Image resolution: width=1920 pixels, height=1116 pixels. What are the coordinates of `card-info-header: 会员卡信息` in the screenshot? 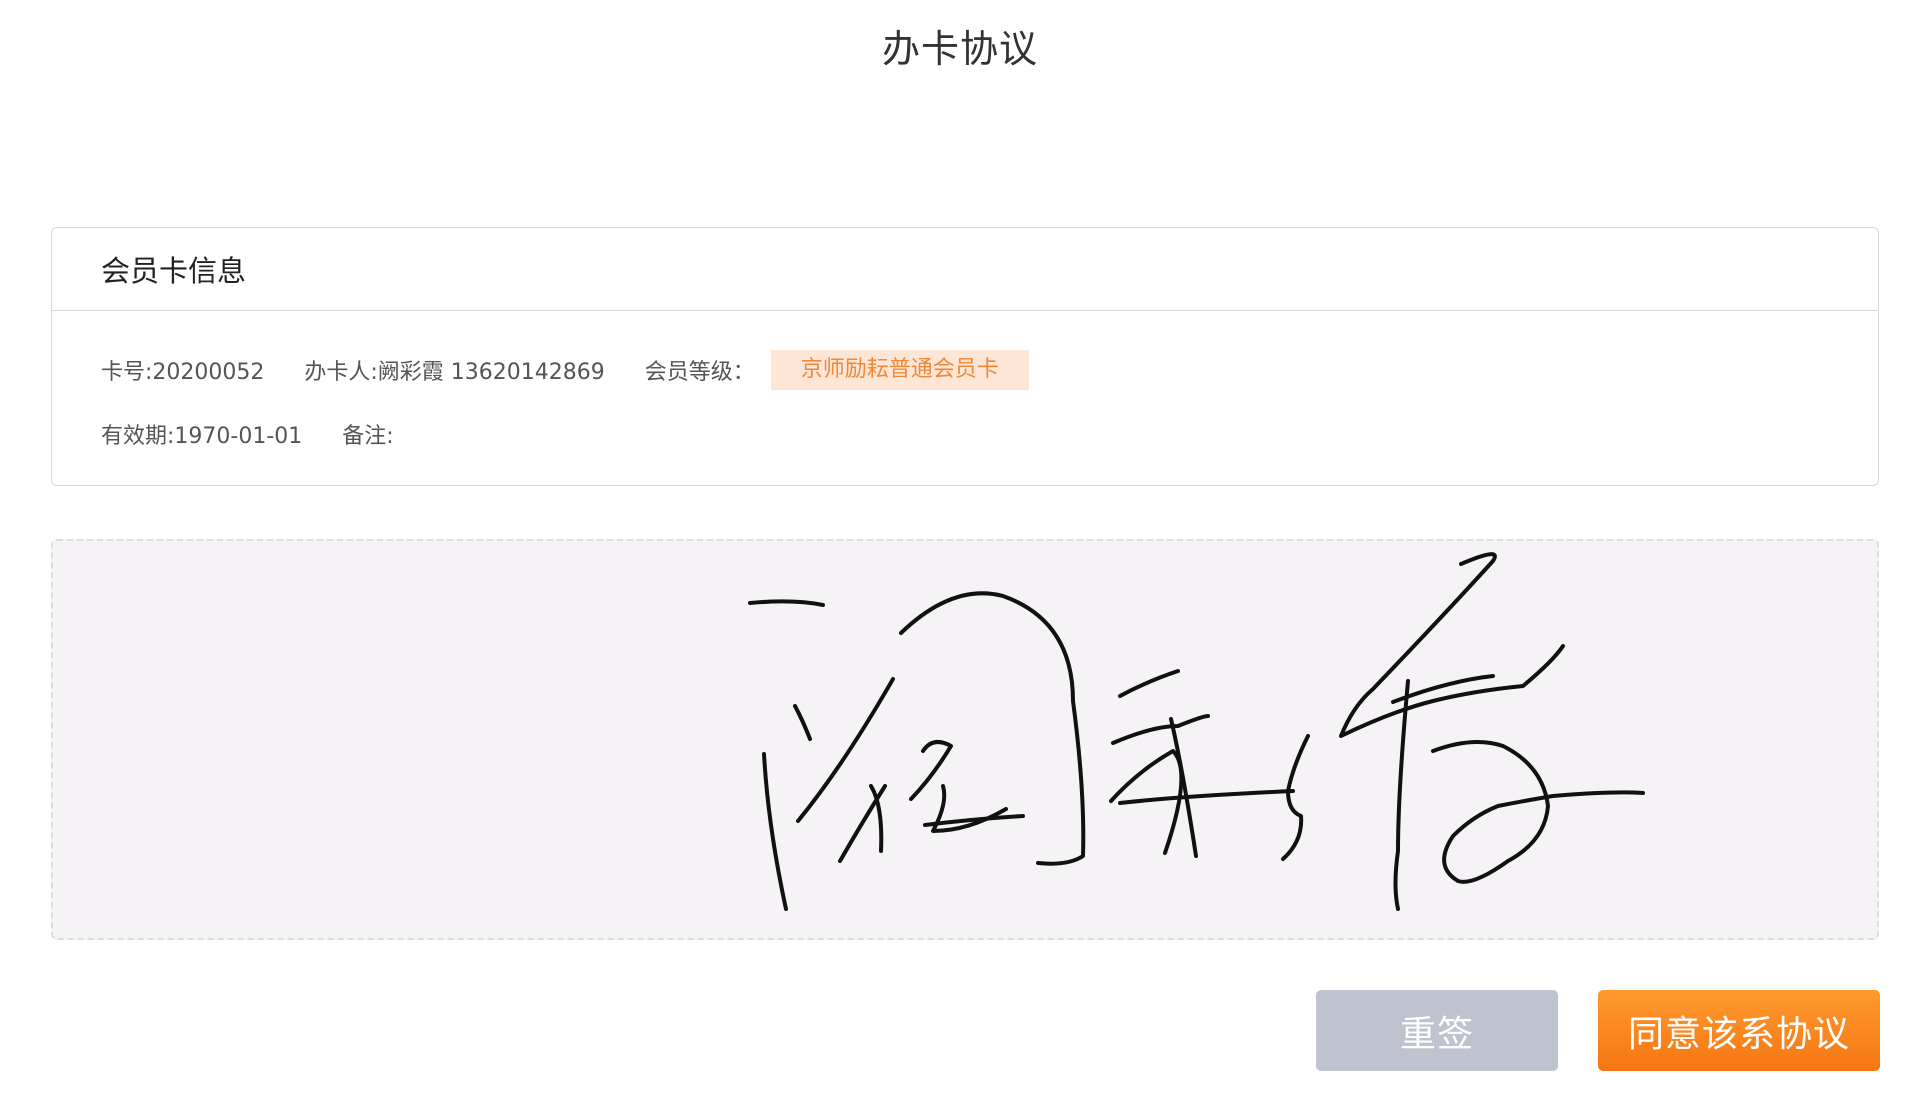 It's located at (965, 269).